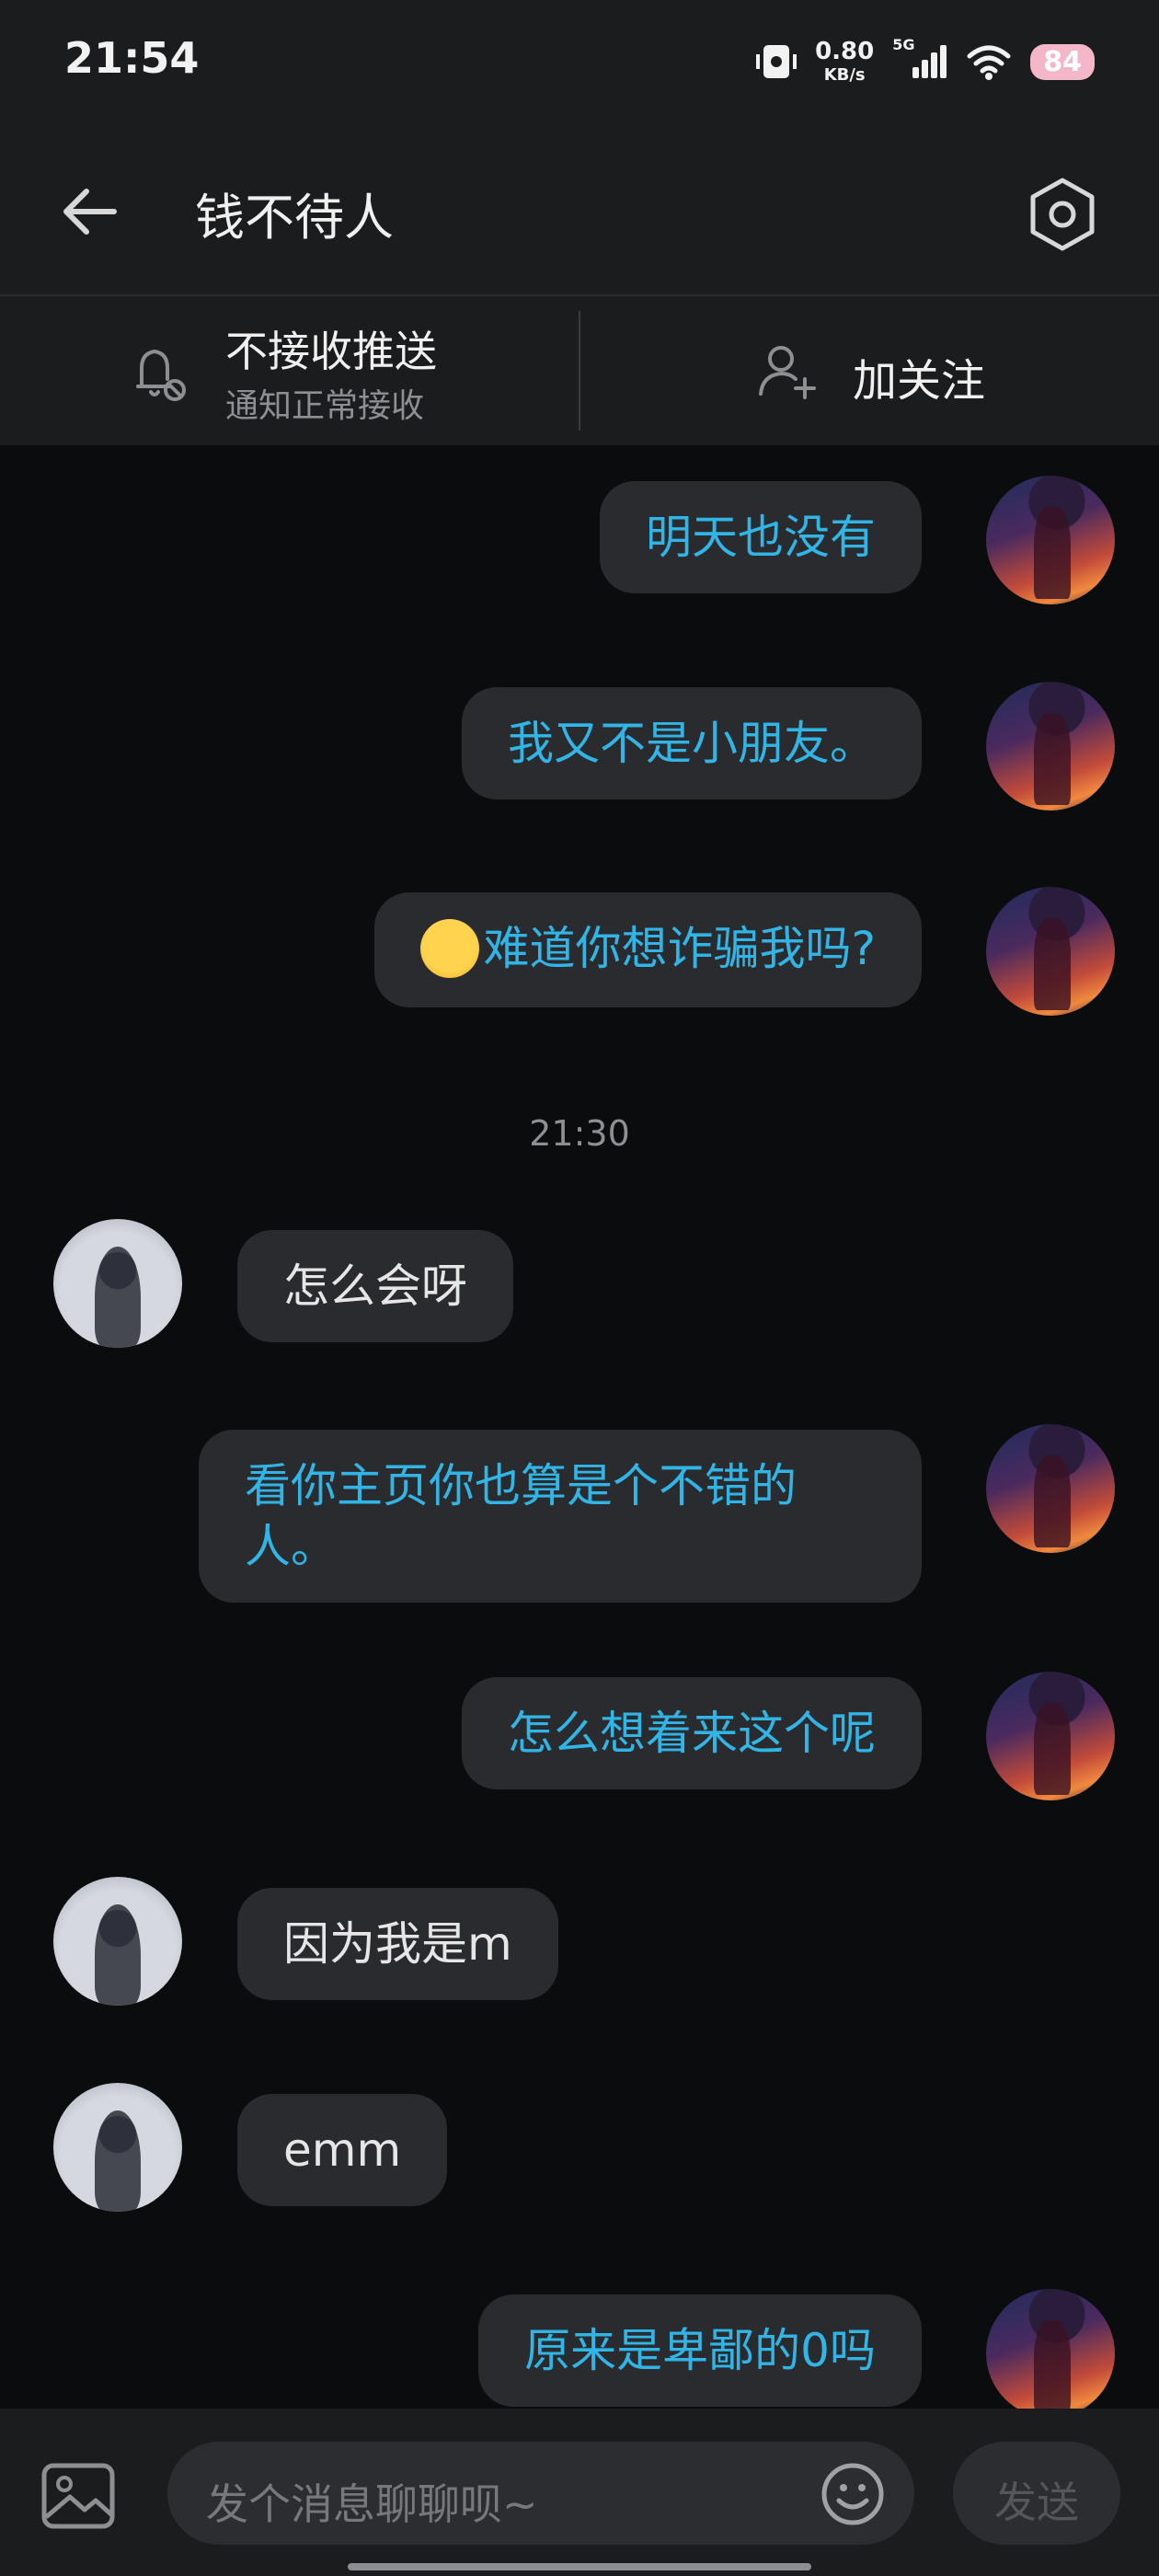 Image resolution: width=1159 pixels, height=2576 pixels. What do you see at coordinates (450, 948) in the screenshot?
I see `smug-face-emoji-icon` at bounding box center [450, 948].